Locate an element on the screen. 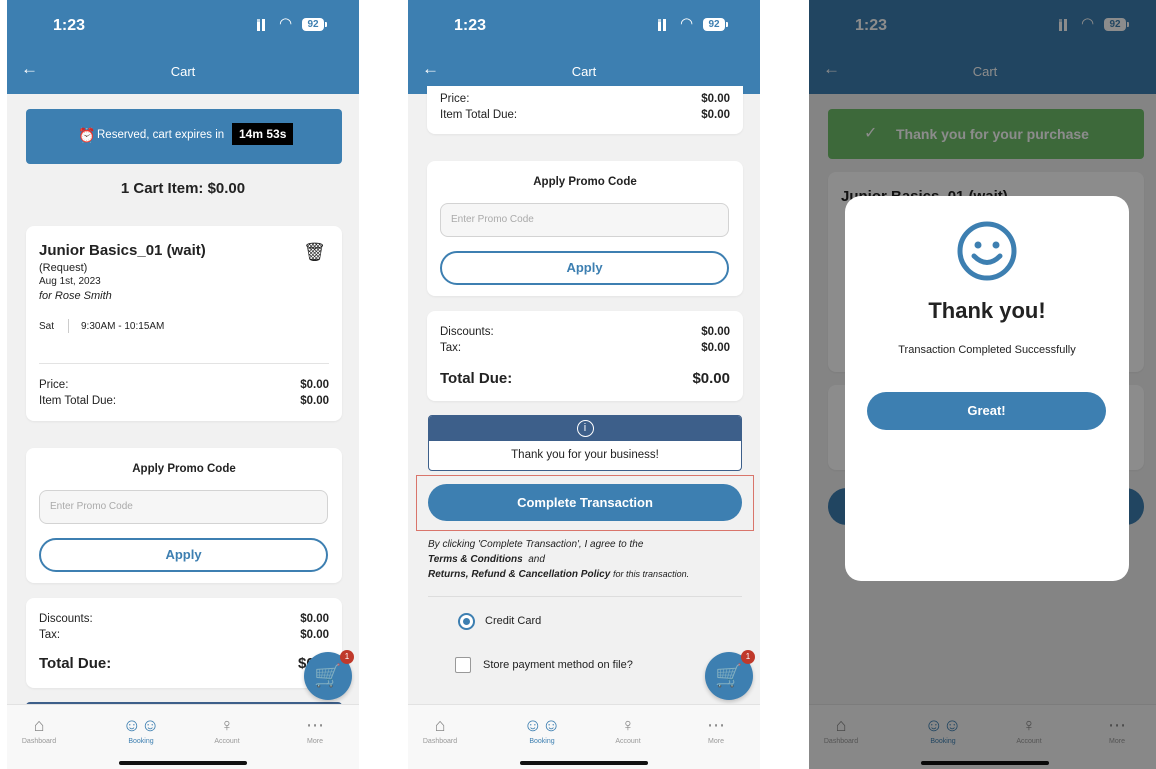 The height and width of the screenshot is (769, 1156). complete-transaction-button: Complete Transaction is located at coordinates (585, 502).